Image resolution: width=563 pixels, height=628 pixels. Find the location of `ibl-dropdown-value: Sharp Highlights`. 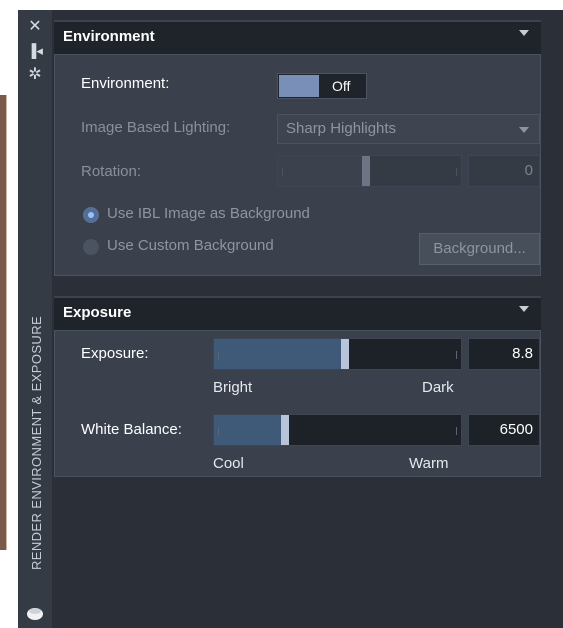

ibl-dropdown-value: Sharp Highlights is located at coordinates (341, 128).